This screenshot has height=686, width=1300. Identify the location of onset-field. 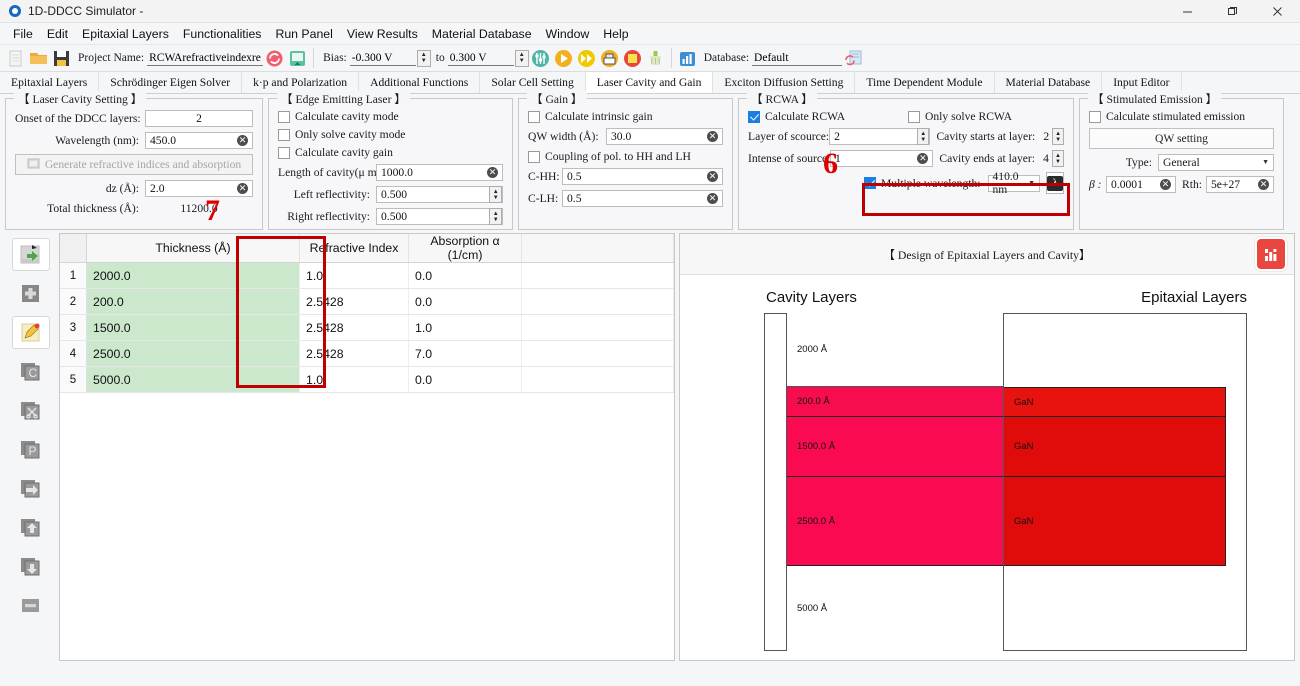
(199, 118).